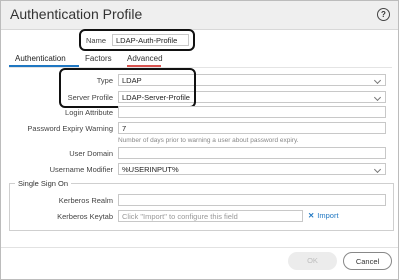 This screenshot has height=280, width=399. What do you see at coordinates (91, 153) in the screenshot?
I see `user-domain-label: User Domain` at bounding box center [91, 153].